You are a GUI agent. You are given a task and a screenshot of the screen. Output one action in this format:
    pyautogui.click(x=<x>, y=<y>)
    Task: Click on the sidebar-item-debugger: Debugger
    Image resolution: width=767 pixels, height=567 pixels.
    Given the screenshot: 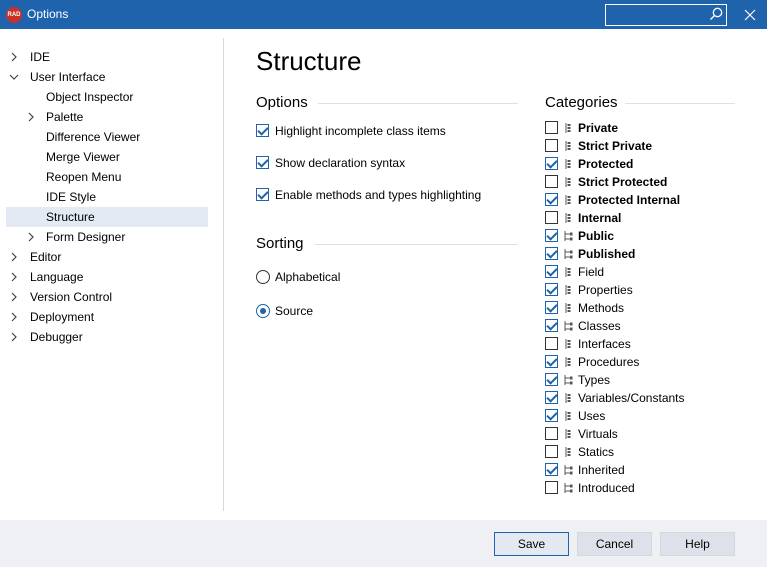 What is the action you would take?
    pyautogui.click(x=107, y=337)
    